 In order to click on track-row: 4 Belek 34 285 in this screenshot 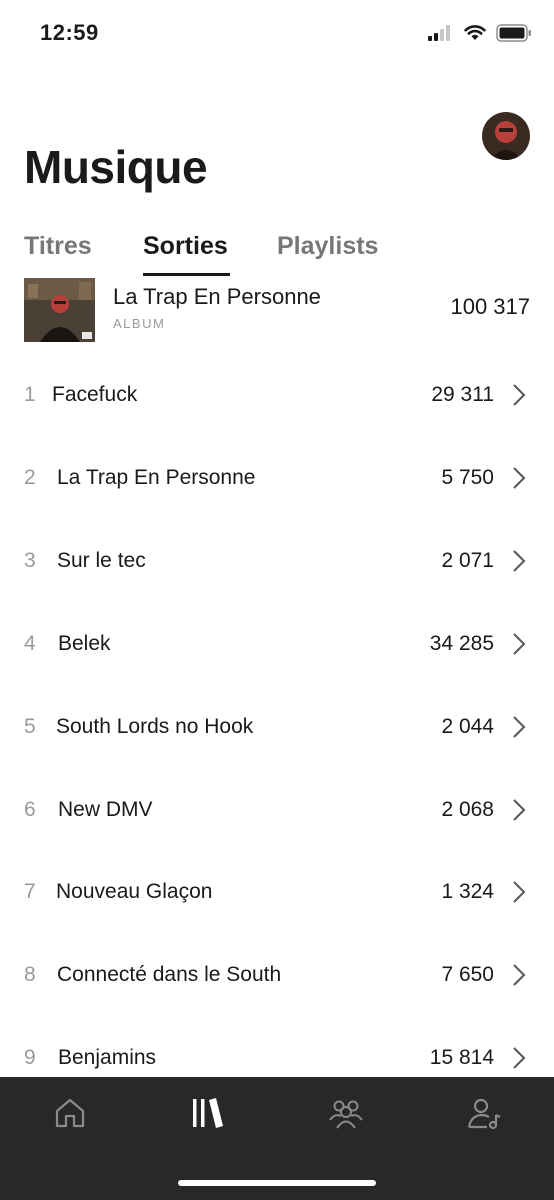, I will do `click(277, 644)`.